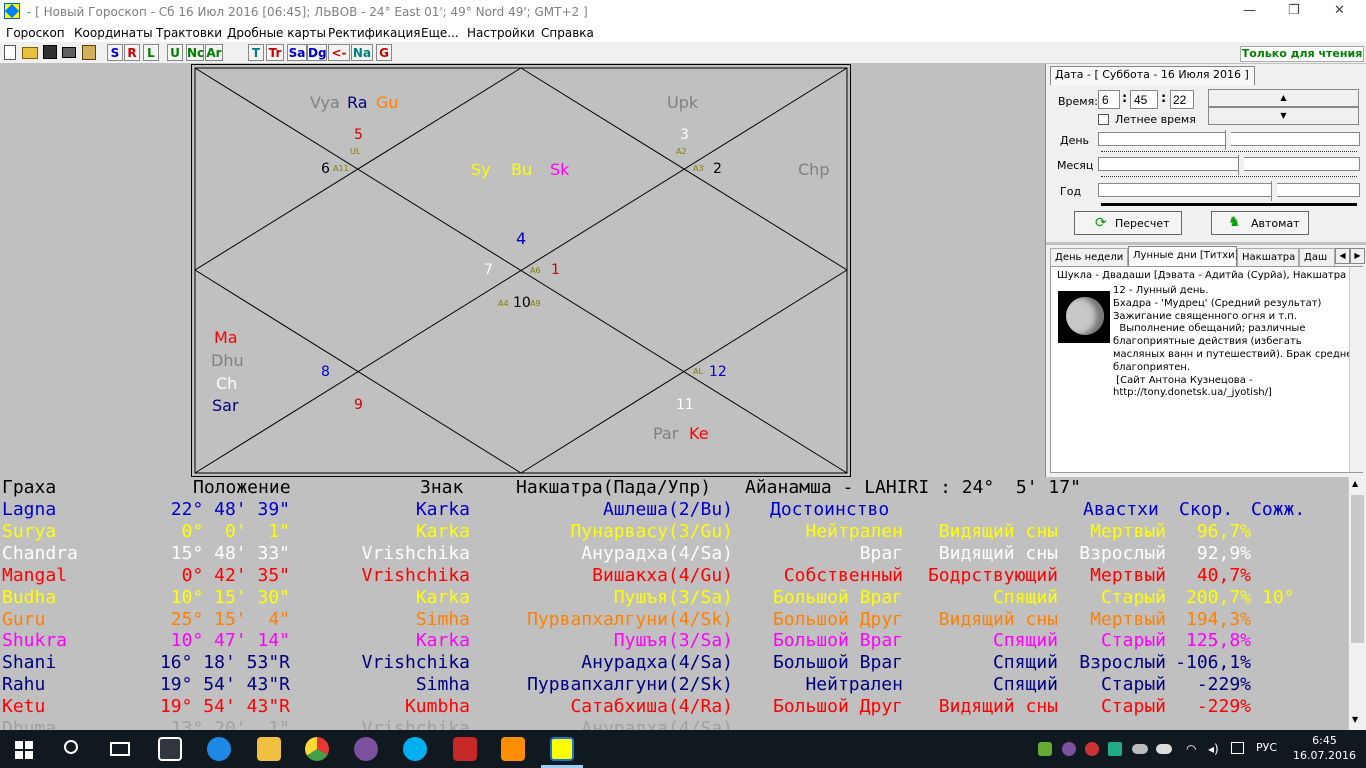  Describe the element at coordinates (214, 52) in the screenshot. I see `toolbar-button-ar: Ar` at that location.